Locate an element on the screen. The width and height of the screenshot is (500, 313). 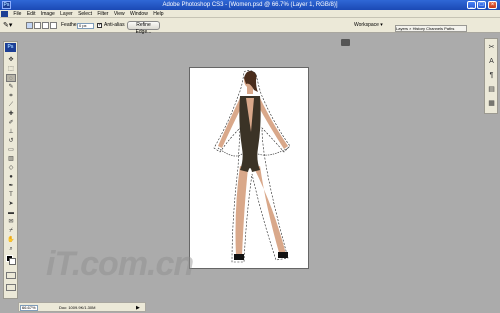
type-tool: T is located at coordinates (11, 195).